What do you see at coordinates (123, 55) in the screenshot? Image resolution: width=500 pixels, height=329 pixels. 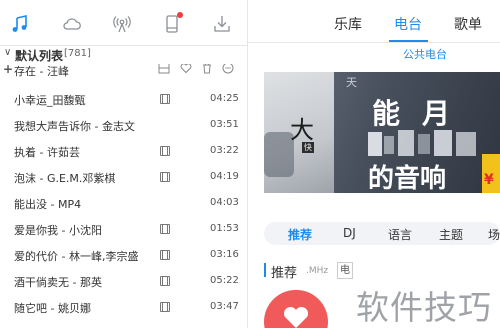 I see `playlist-header: ∨ 默认列表 [781]` at bounding box center [123, 55].